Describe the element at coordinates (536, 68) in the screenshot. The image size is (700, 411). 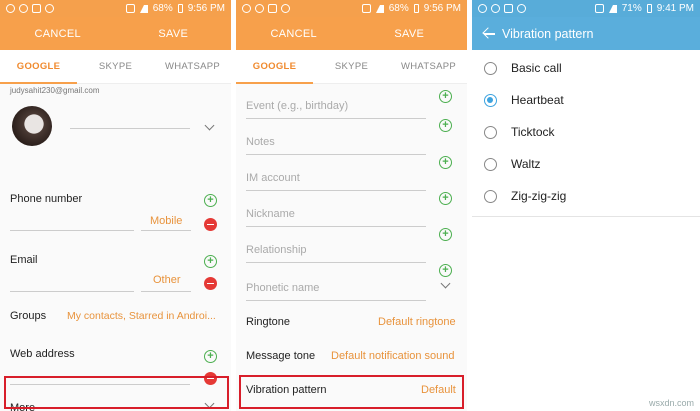
I see `option-label: Basic call` at that location.